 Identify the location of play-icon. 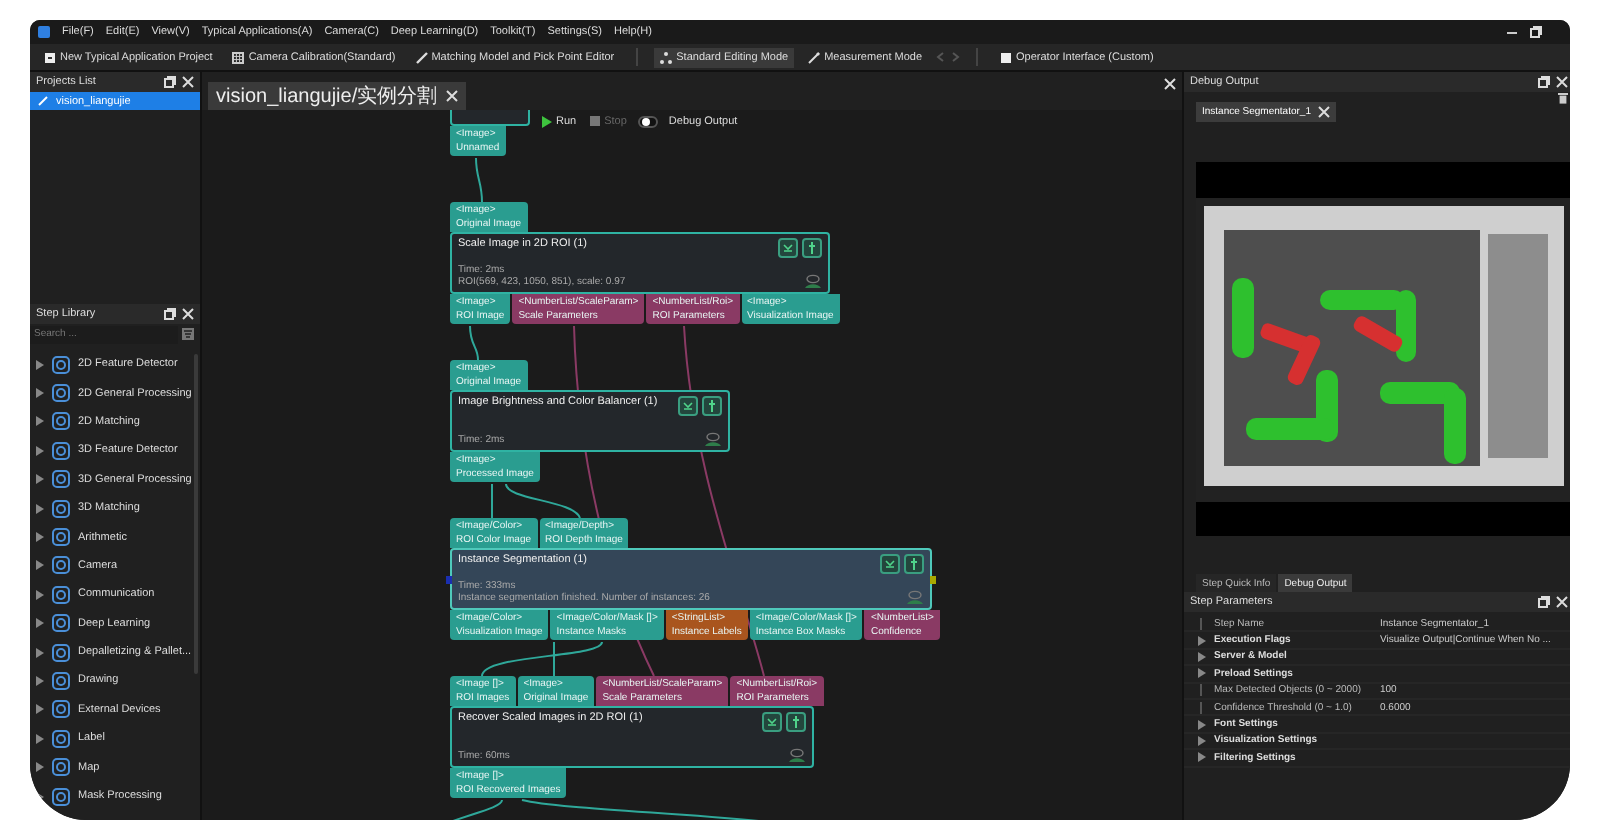
(547, 121).